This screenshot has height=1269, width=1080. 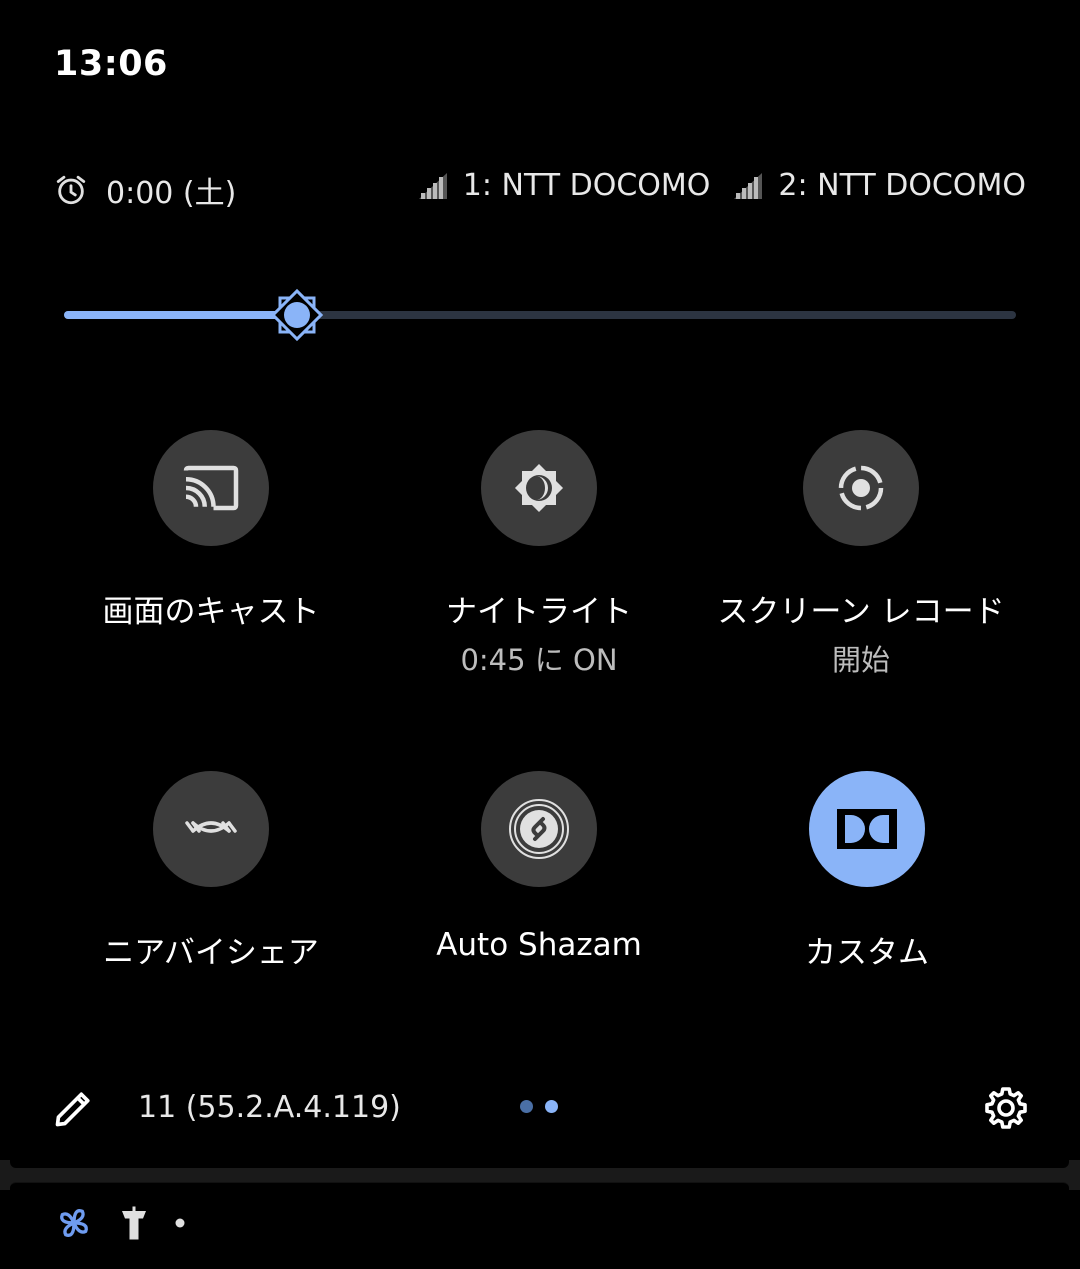 What do you see at coordinates (74, 1223) in the screenshot?
I see `pinwheel-icon` at bounding box center [74, 1223].